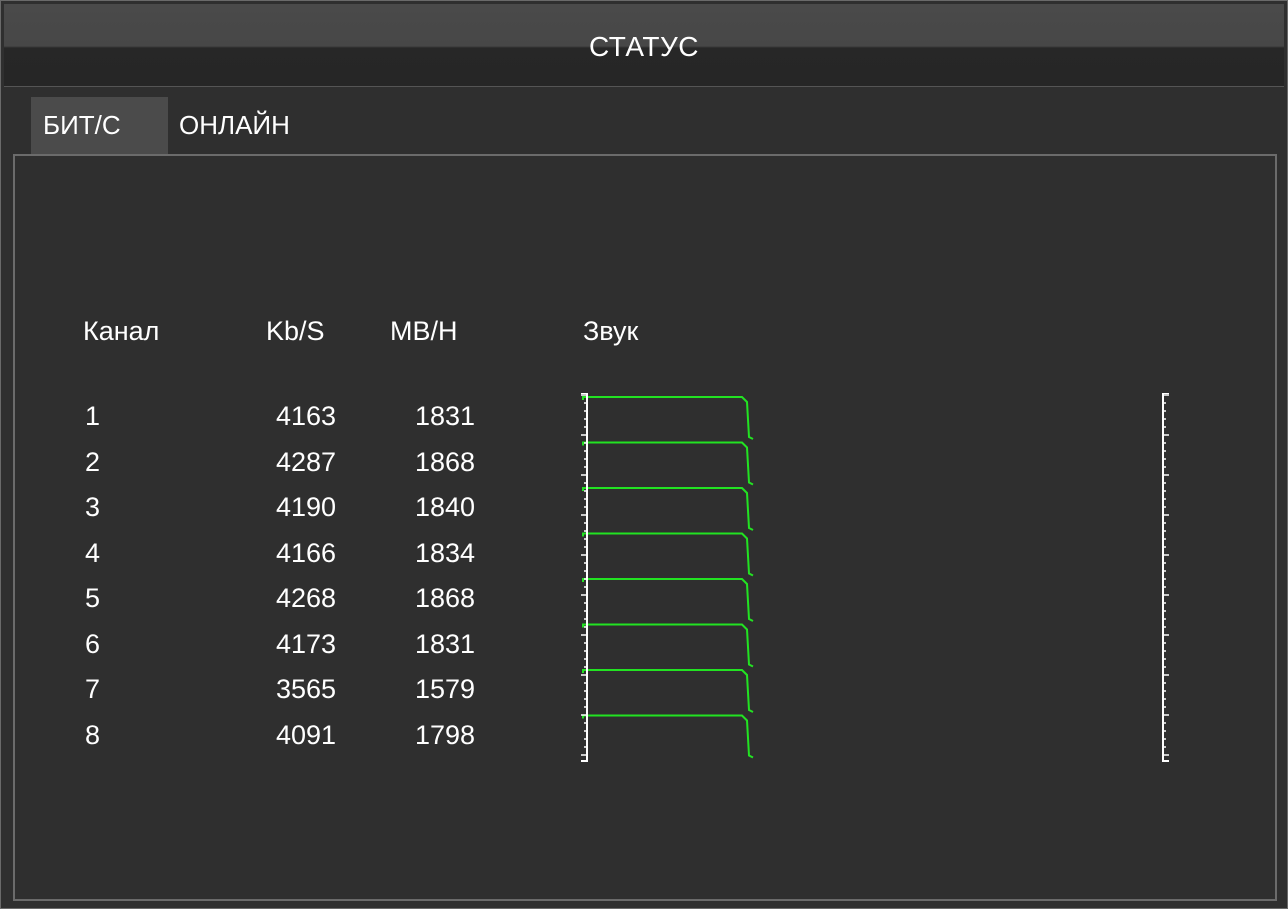  I want to click on header-audio: Звук, so click(611, 331).